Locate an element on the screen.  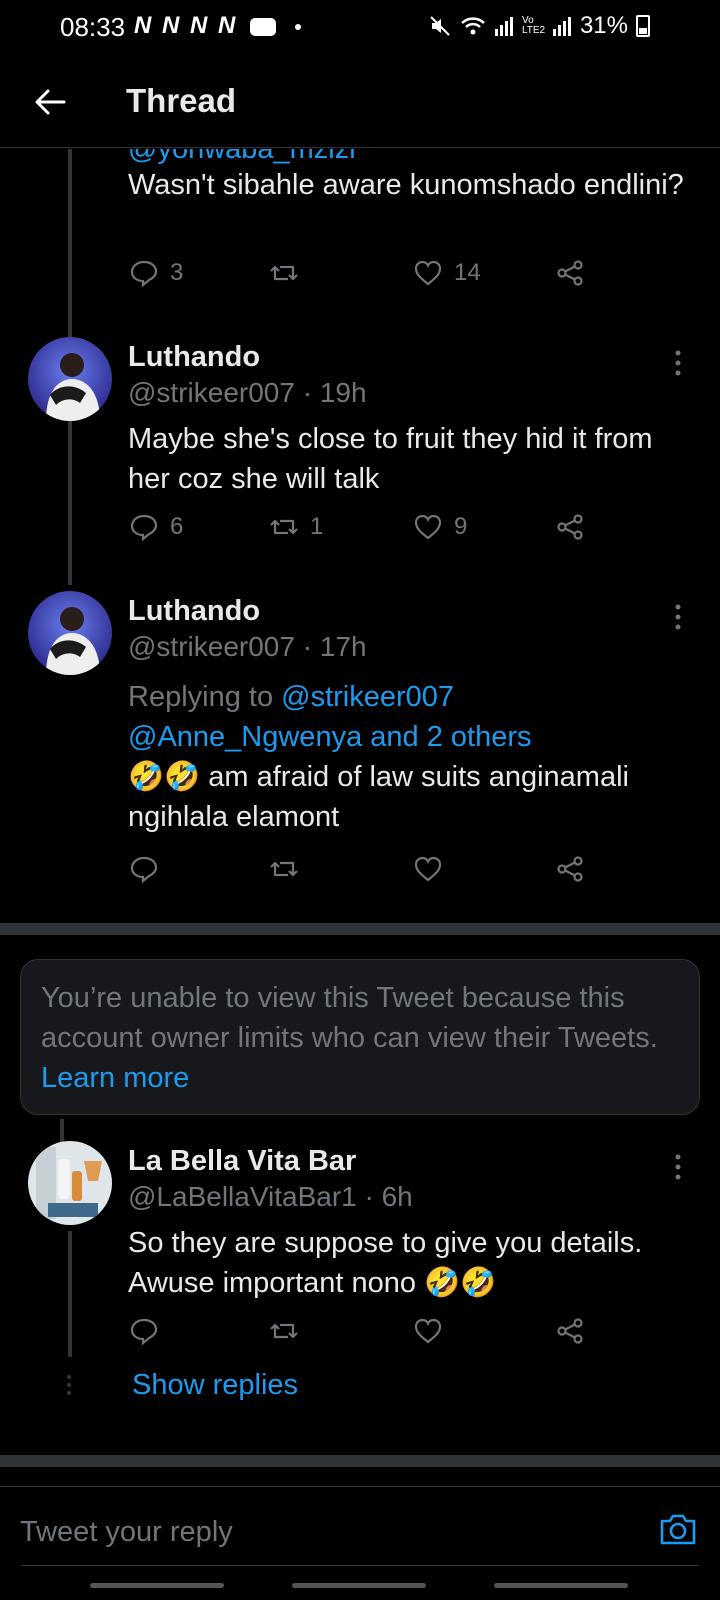
reply-underline is located at coordinates (360, 1565).